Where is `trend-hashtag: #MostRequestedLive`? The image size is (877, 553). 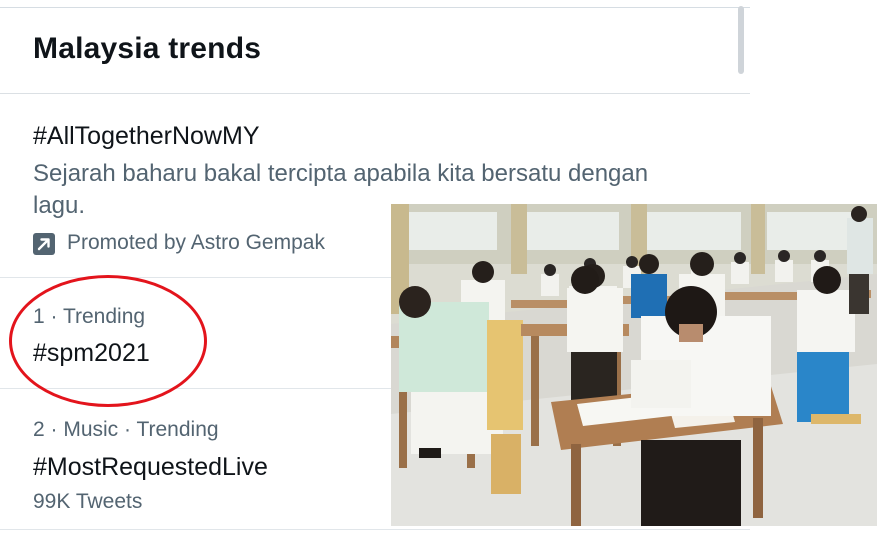
trend-hashtag: #MostRequestedLive is located at coordinates (150, 467).